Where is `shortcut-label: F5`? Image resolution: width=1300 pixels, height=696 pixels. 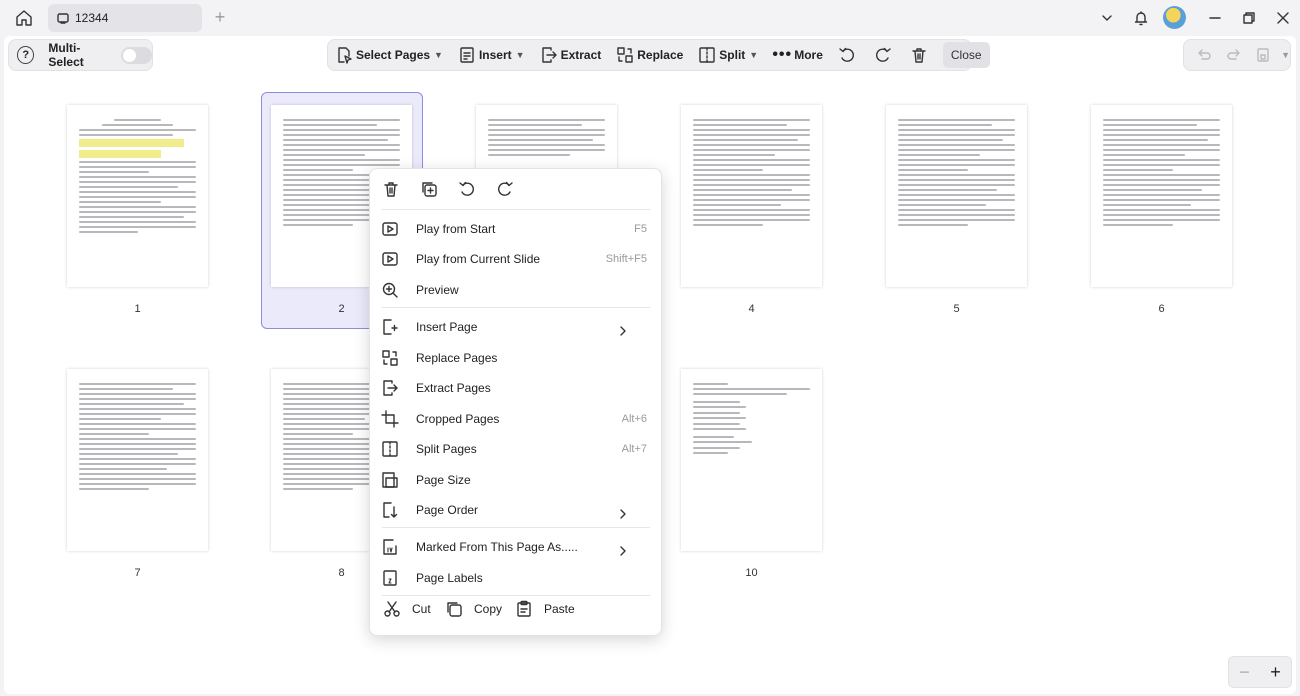
shortcut-label: F5 is located at coordinates (640, 229).